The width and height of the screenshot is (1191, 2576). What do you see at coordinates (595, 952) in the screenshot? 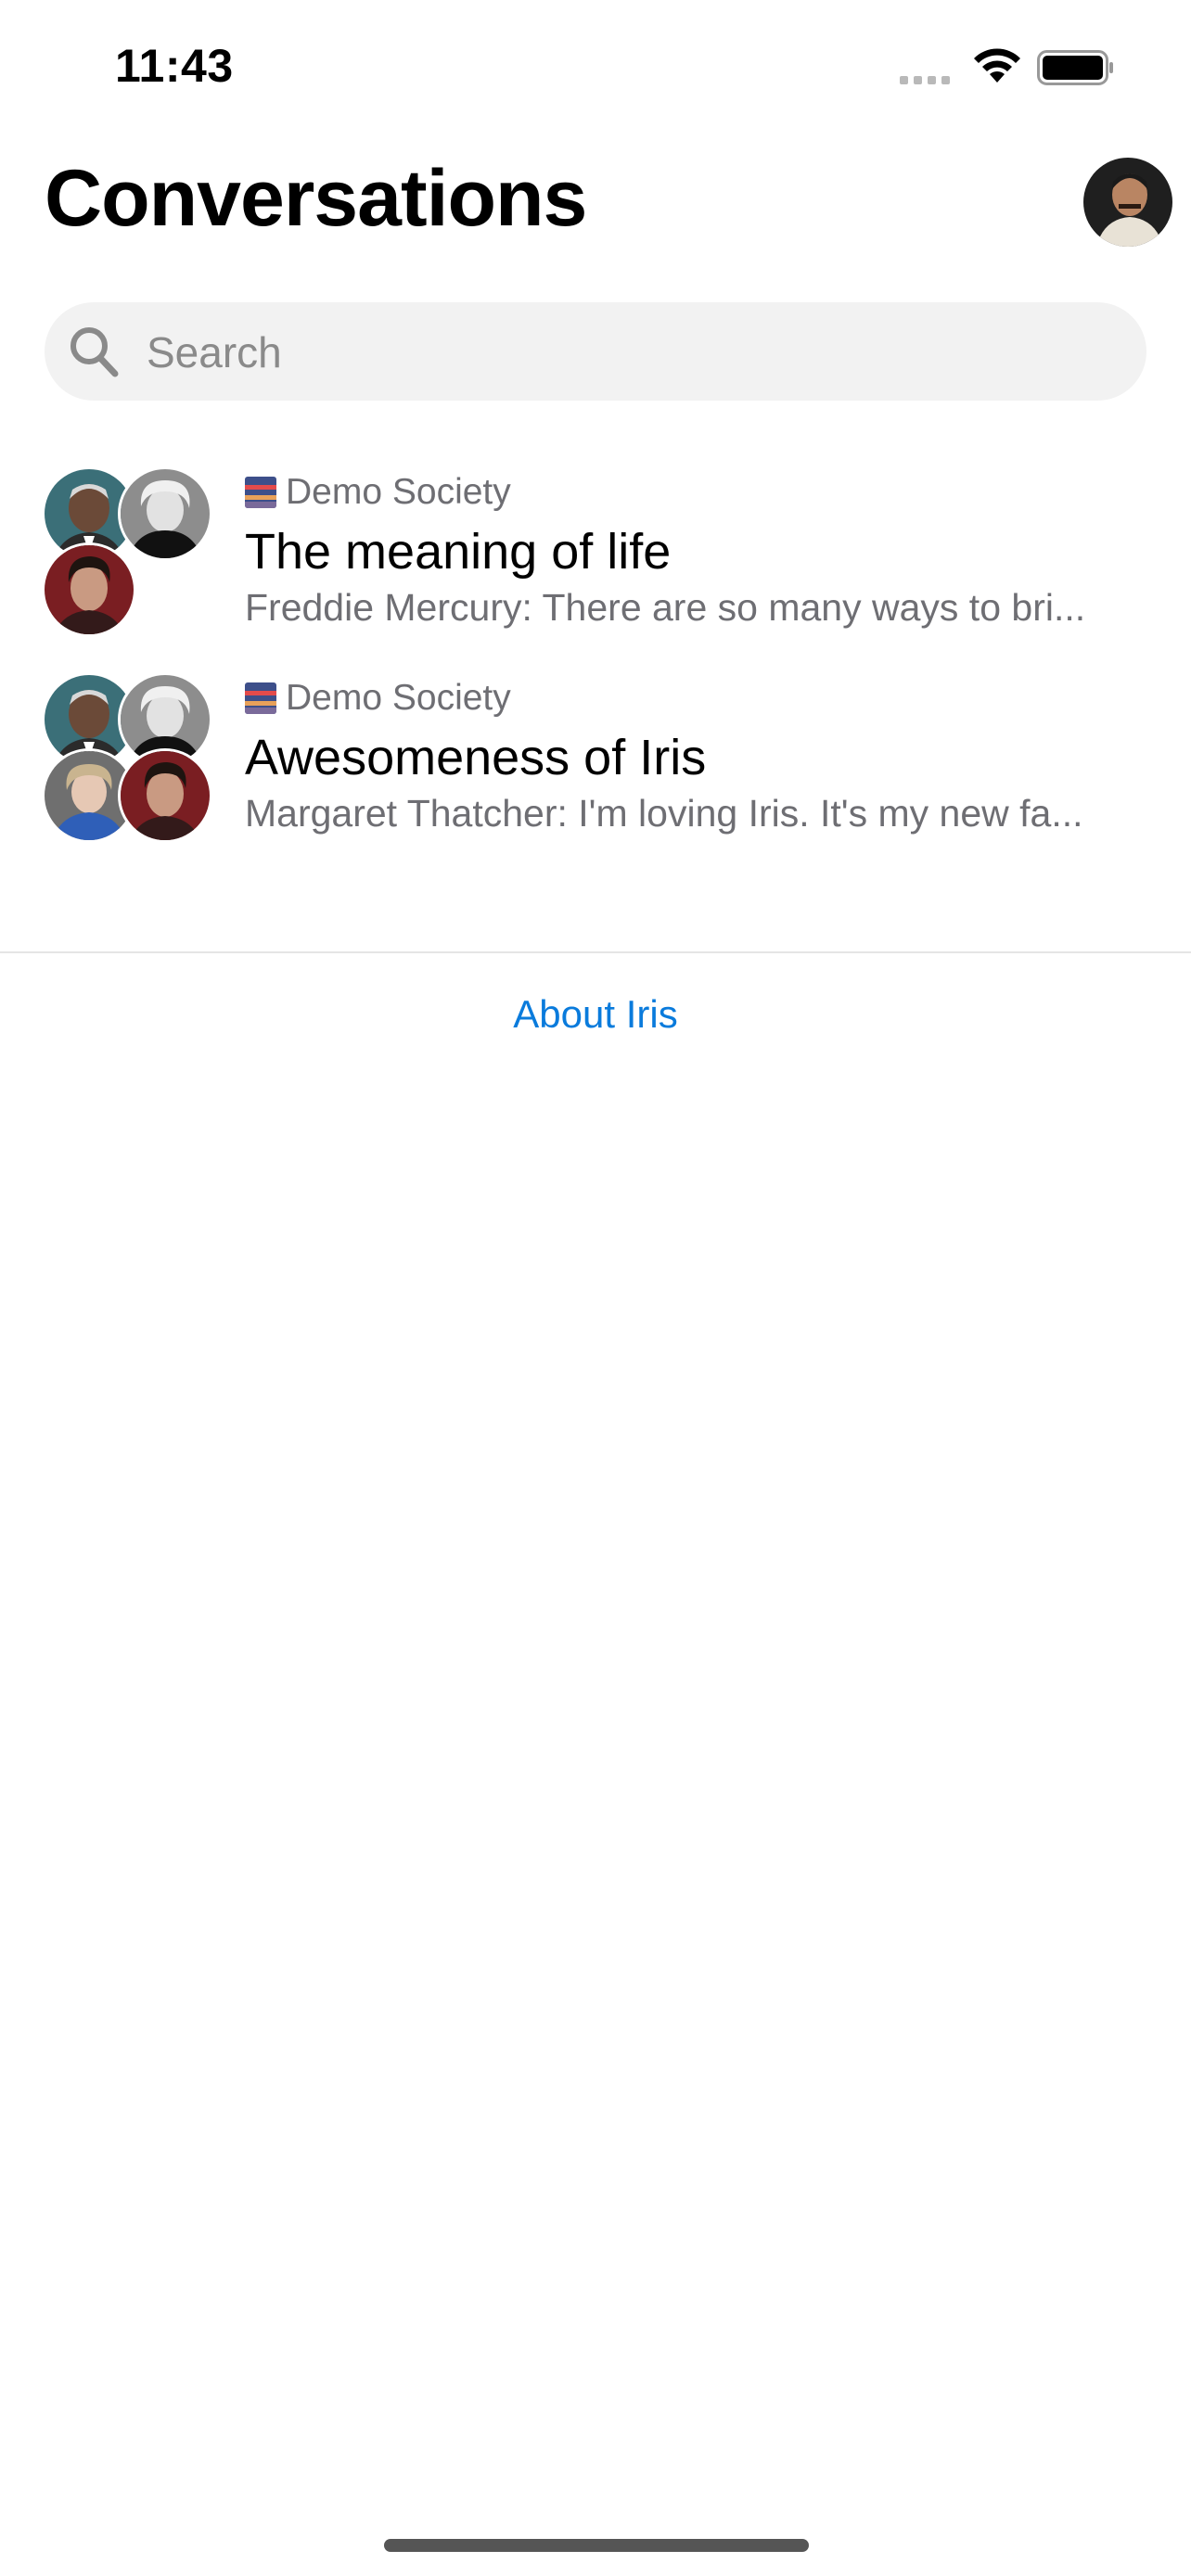
I see `divider` at bounding box center [595, 952].